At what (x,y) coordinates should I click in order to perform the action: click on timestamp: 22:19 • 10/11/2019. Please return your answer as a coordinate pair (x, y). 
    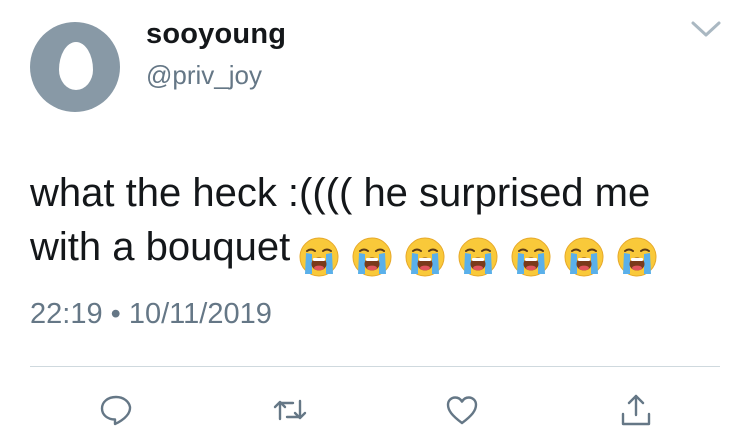
    Looking at the image, I should click on (151, 314).